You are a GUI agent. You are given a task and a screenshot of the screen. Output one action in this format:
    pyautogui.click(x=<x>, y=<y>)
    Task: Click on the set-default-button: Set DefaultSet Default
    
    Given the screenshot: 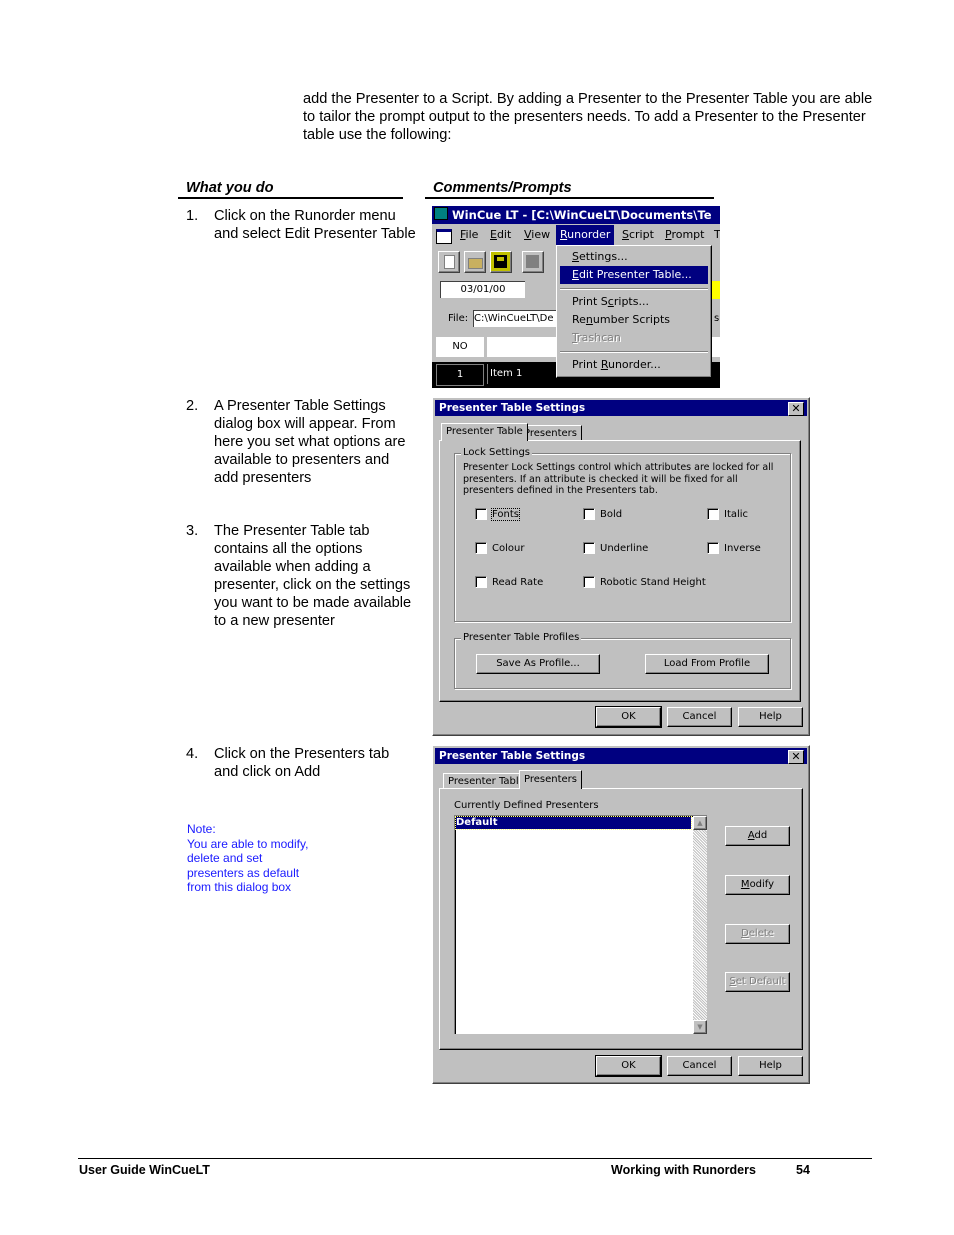 What is the action you would take?
    pyautogui.click(x=757, y=982)
    